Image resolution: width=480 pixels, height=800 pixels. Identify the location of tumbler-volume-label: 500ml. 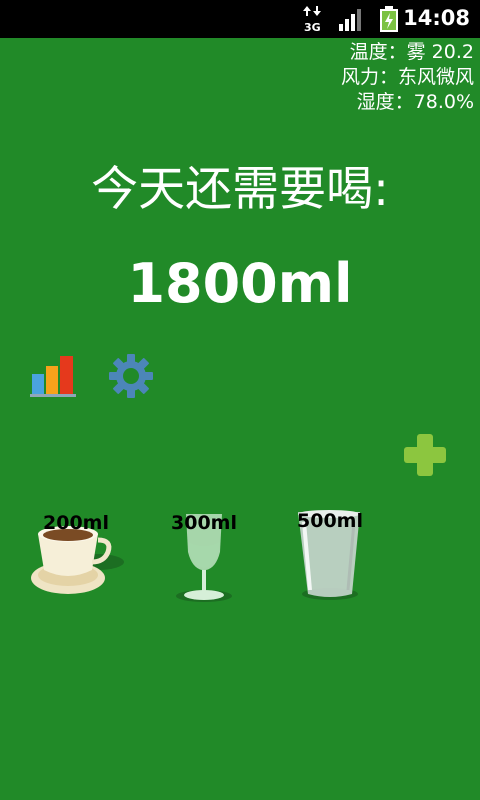
(330, 521).